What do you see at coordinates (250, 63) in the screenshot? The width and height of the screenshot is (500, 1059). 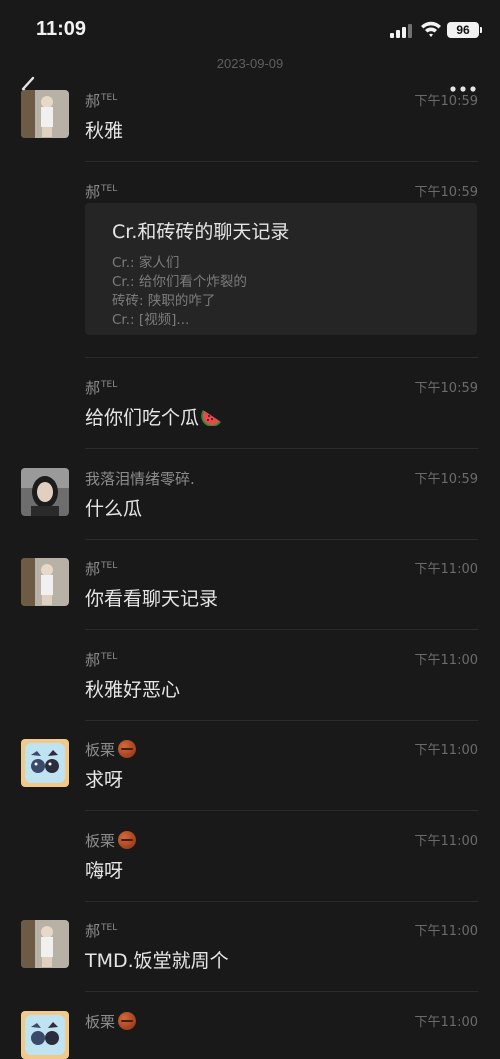 I see `date-divider: 2023-09-09` at bounding box center [250, 63].